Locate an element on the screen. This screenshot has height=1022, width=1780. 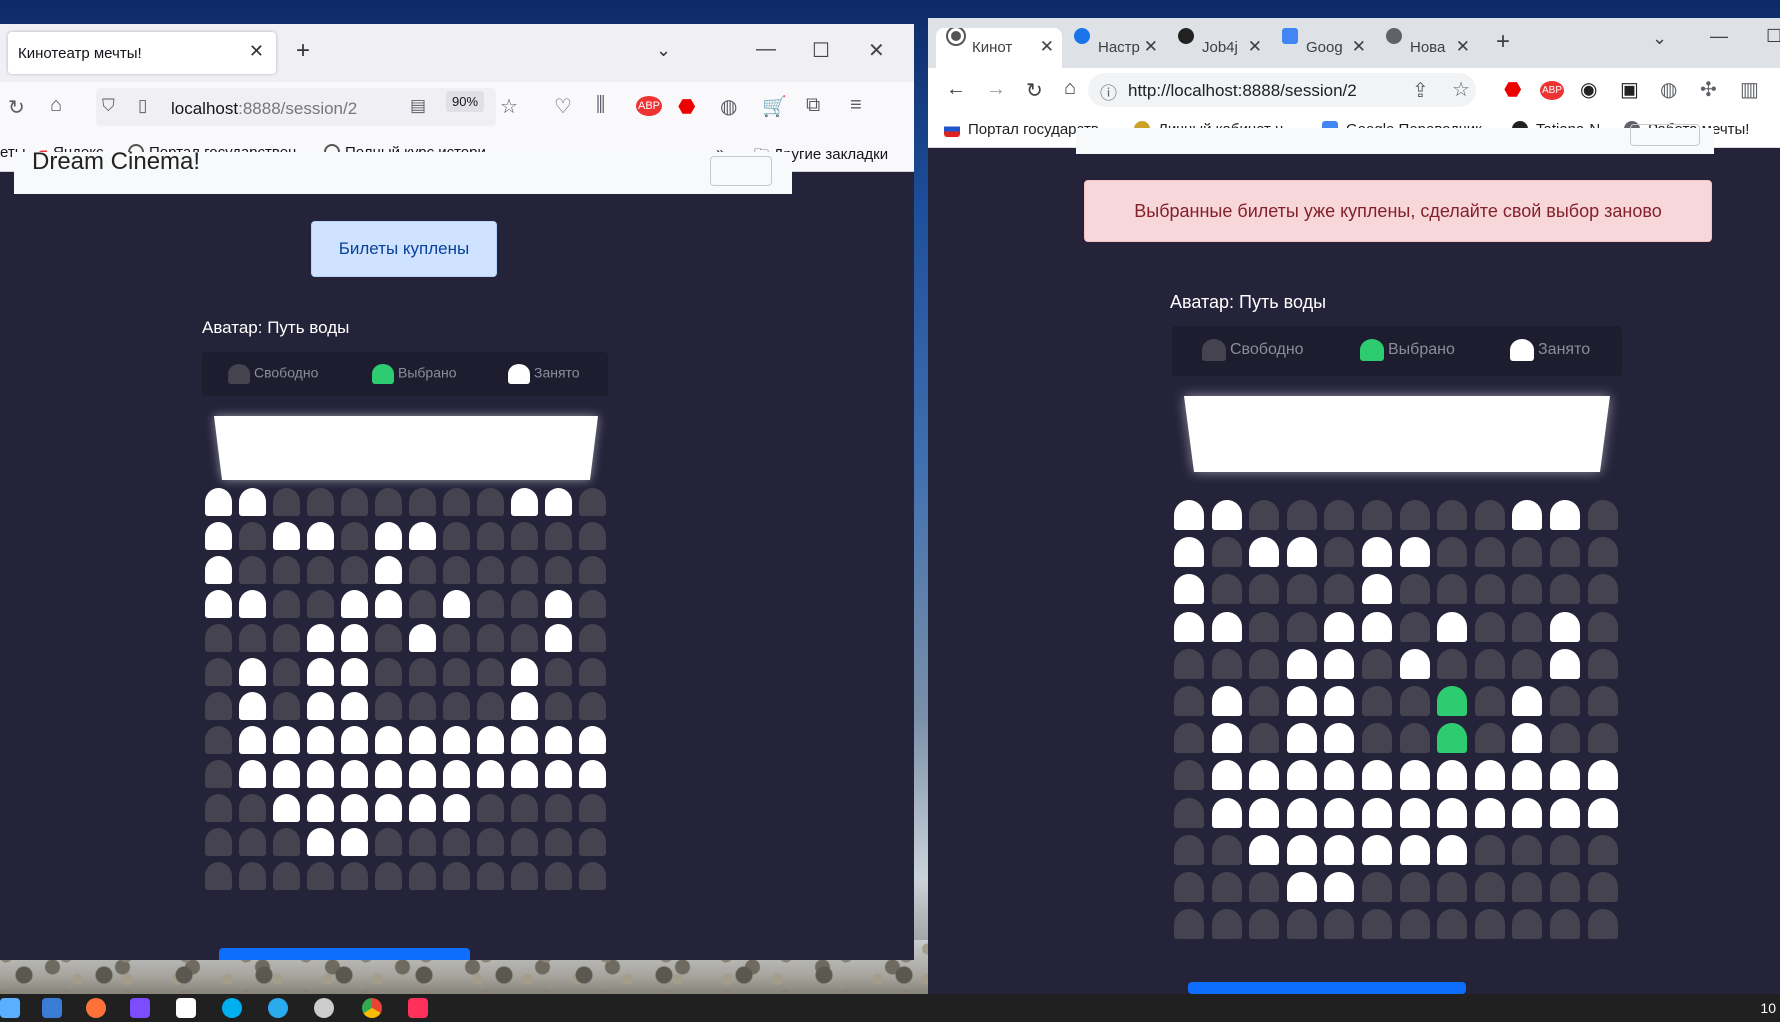
tab-cinema: Кинотеатр мечты! ✕ is located at coordinates (142, 53).